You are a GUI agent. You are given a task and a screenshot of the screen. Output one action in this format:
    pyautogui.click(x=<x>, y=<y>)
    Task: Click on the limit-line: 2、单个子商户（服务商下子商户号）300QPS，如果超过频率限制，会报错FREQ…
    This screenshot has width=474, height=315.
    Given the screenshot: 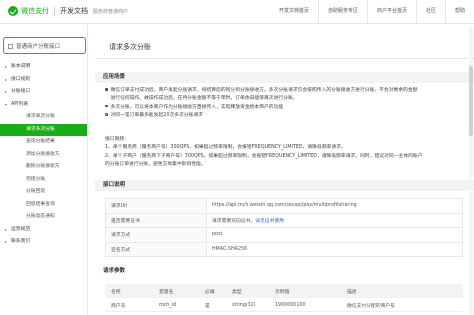 What is the action you would take?
    pyautogui.click(x=264, y=156)
    